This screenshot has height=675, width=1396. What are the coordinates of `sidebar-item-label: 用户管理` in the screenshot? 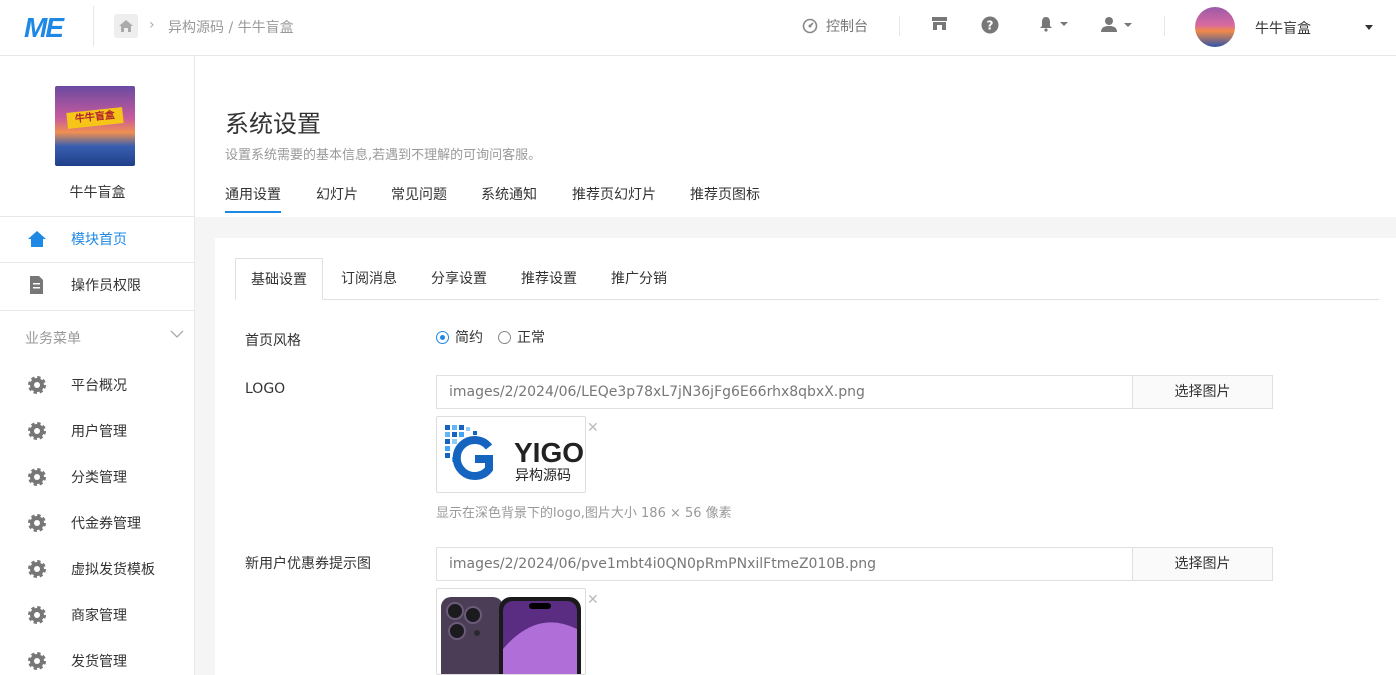 It's located at (99, 432).